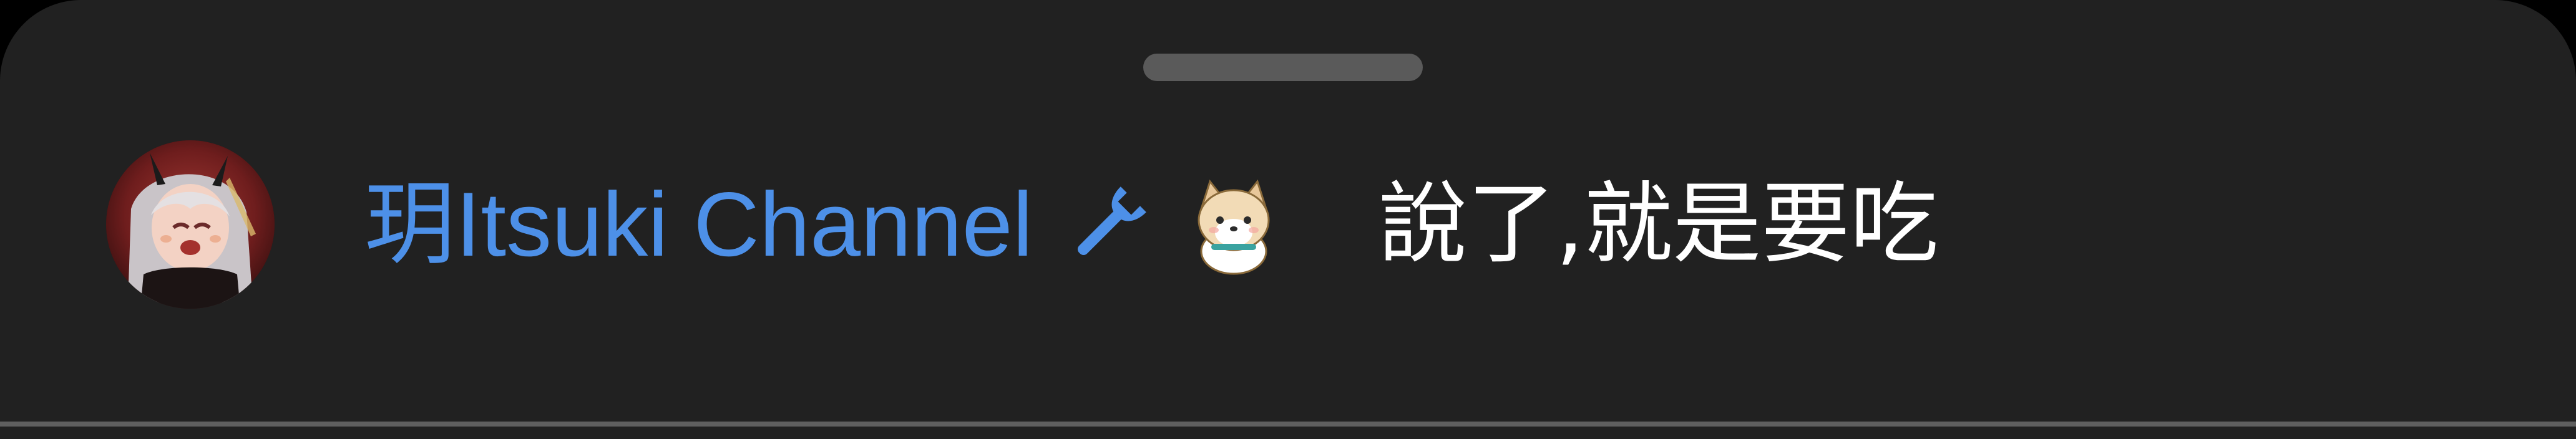  What do you see at coordinates (1234, 224) in the screenshot?
I see `shiba-dog-icon` at bounding box center [1234, 224].